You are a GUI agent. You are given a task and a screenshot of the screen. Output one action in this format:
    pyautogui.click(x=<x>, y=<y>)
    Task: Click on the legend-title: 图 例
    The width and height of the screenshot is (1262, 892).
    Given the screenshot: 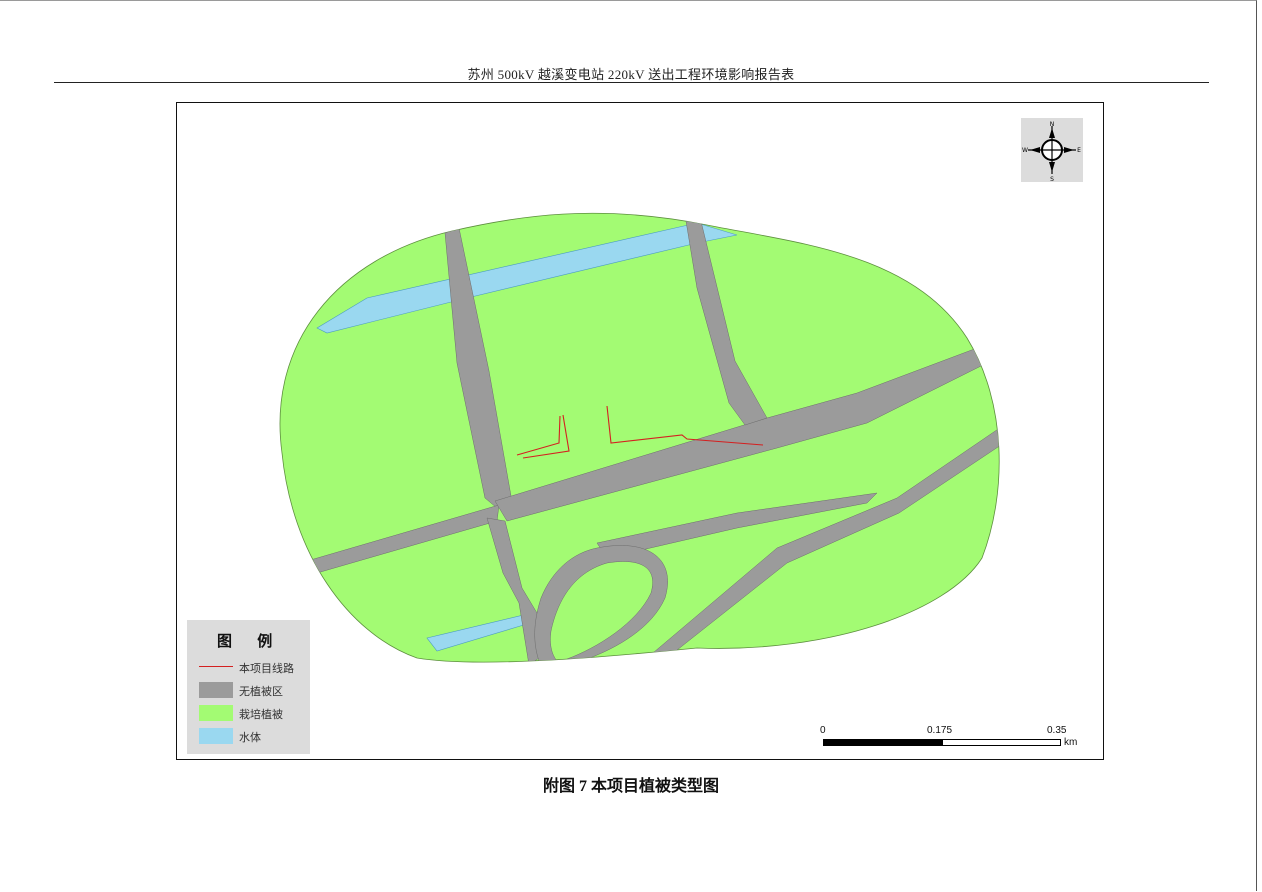 What is the action you would take?
    pyautogui.click(x=250, y=641)
    